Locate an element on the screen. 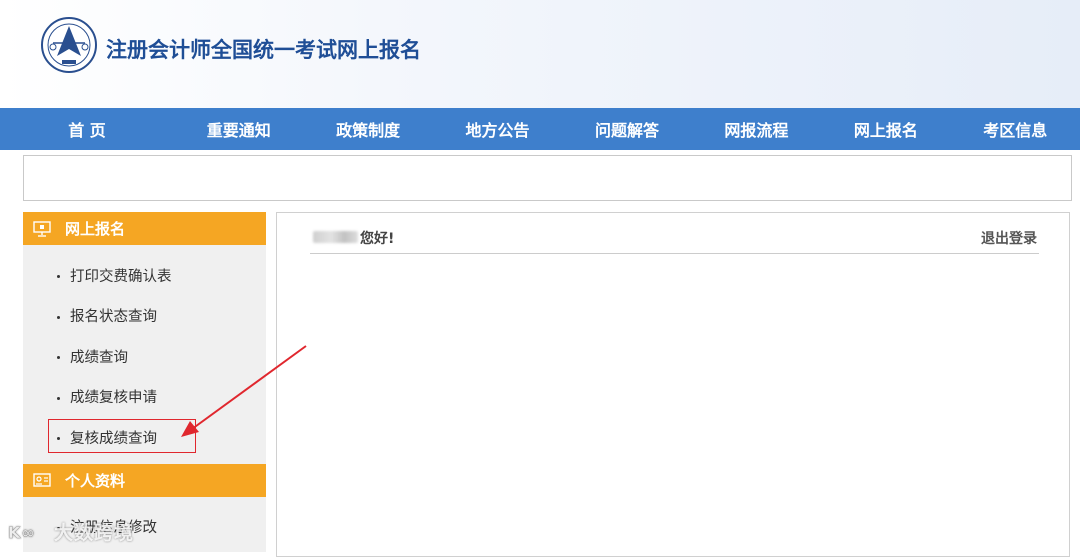  sidebar-item-print-fee-confirmation: 打印交费确认表 is located at coordinates (144, 275).